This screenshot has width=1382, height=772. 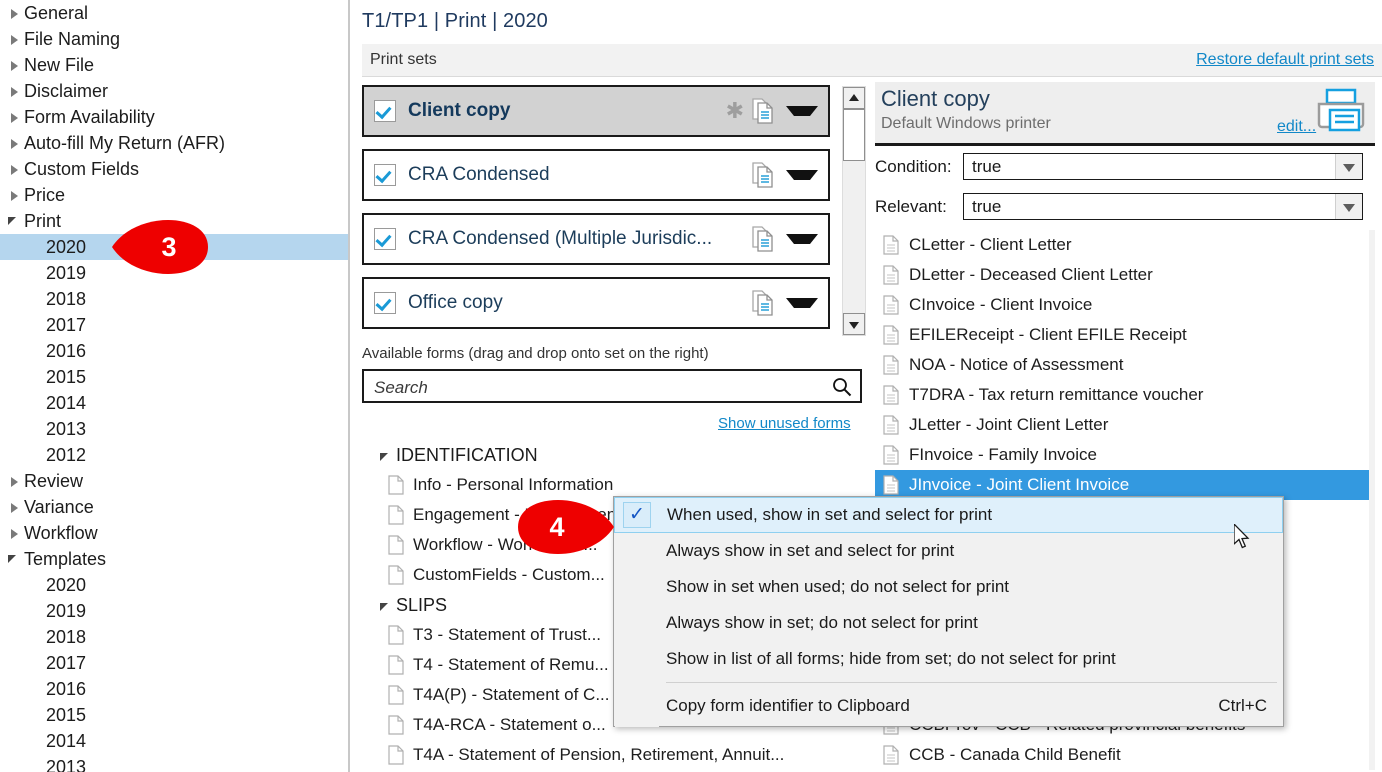 I want to click on set-form-item: EFILEReceipt - Client EFILE Receipt, so click(x=1125, y=335).